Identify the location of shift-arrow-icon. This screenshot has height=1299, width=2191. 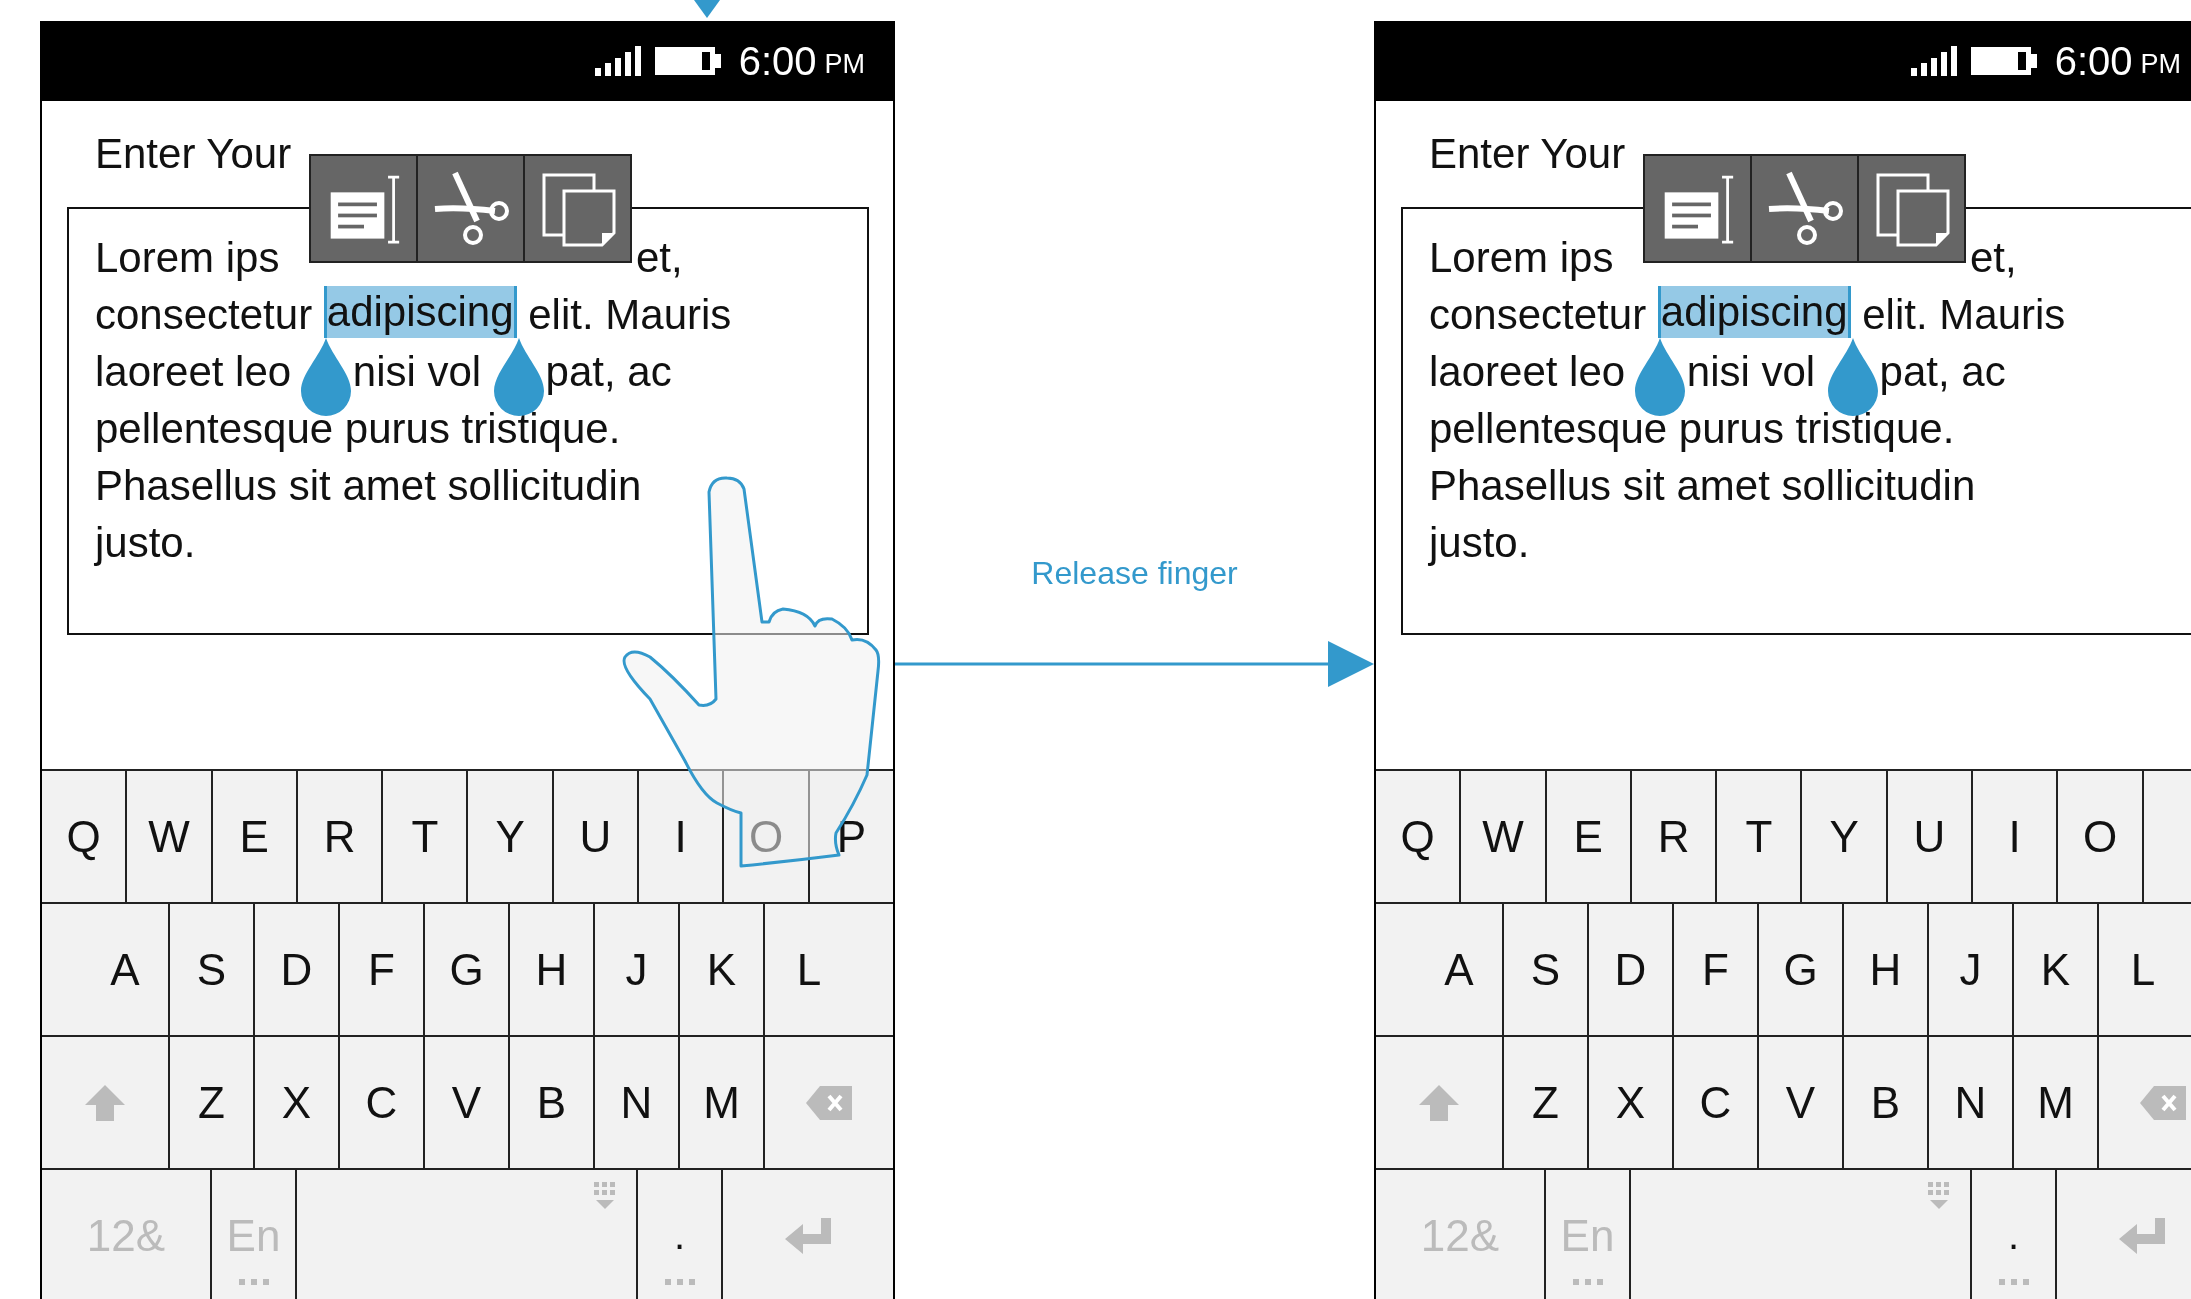
(1439, 1102).